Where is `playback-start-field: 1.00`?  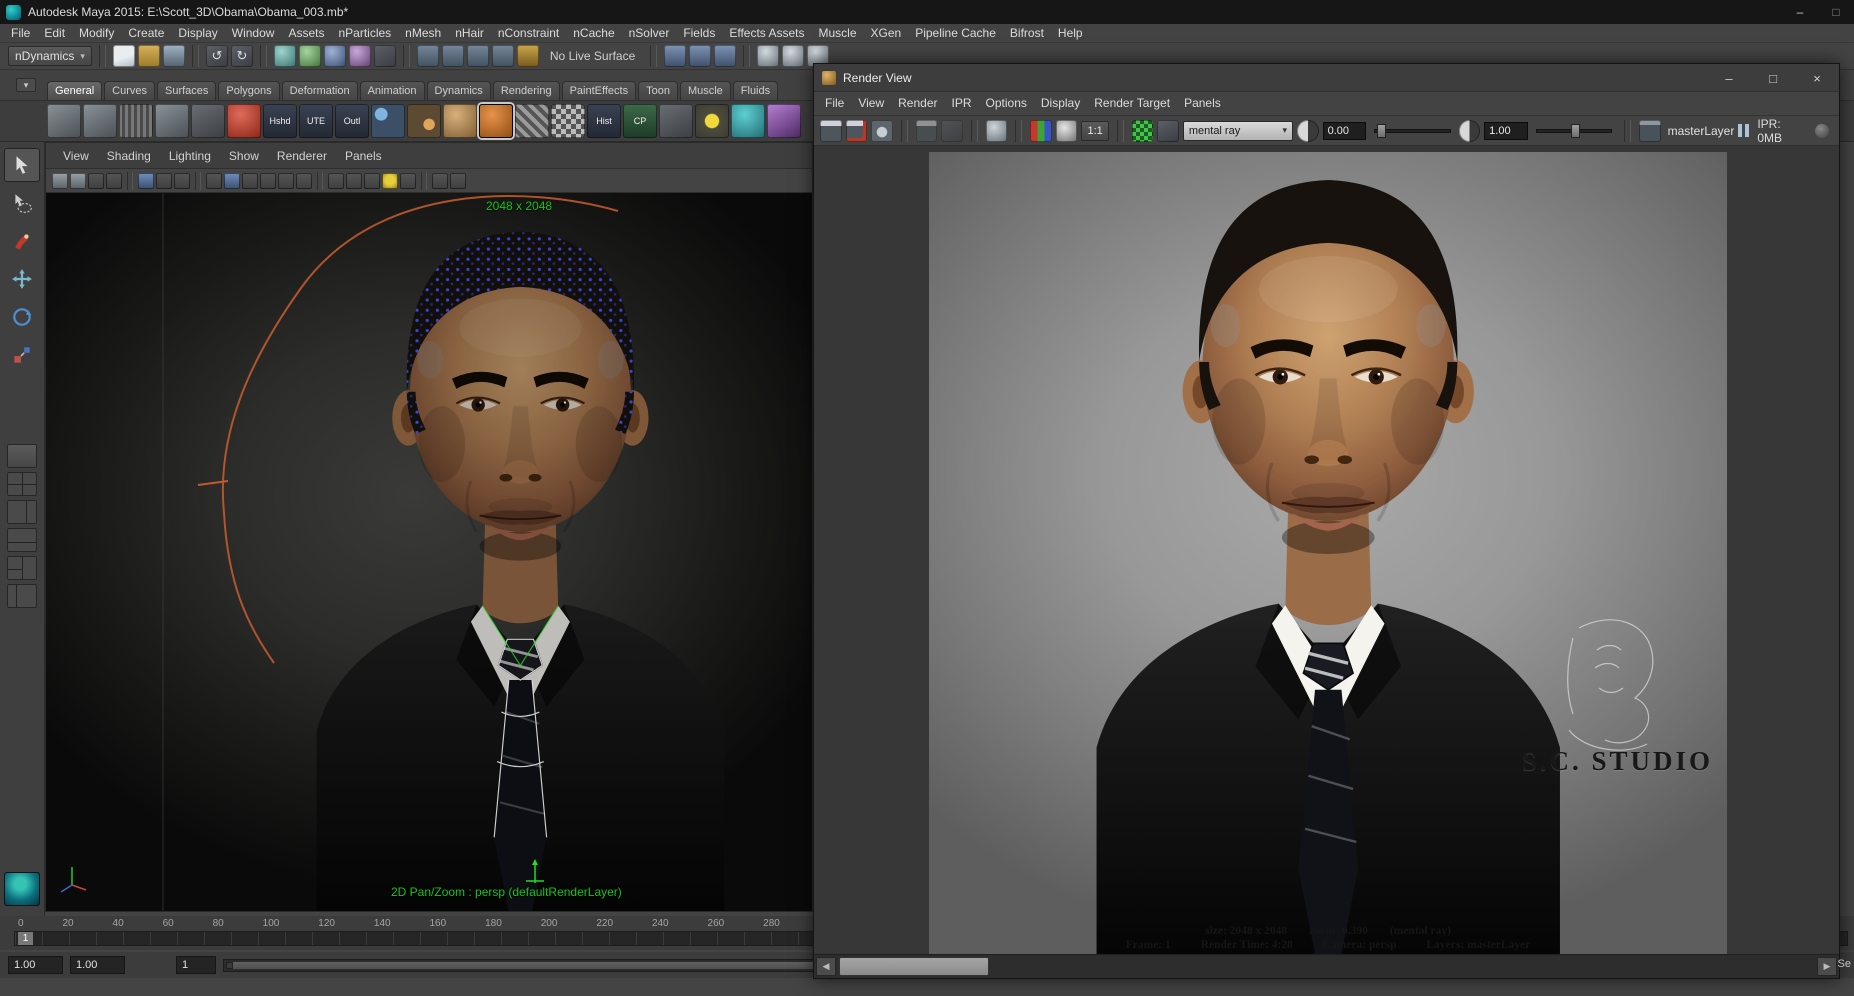
playback-start-field: 1.00 is located at coordinates (97, 965).